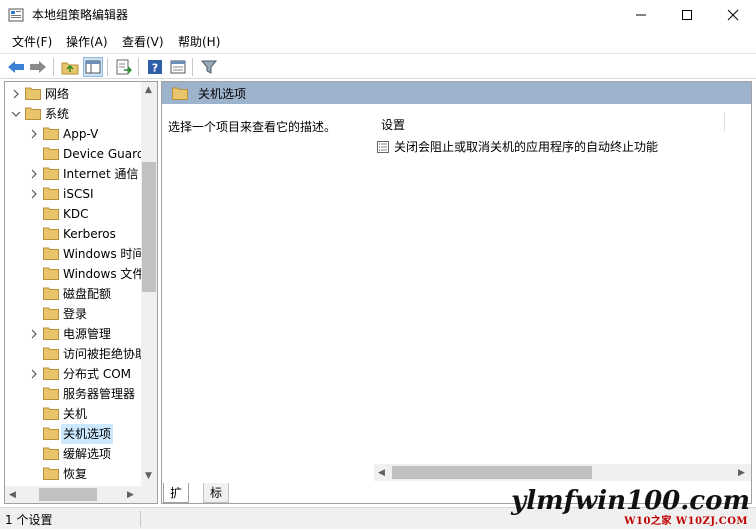 The width and height of the screenshot is (756, 529). I want to click on tree-item-label: 服务器管理器, so click(99, 394).